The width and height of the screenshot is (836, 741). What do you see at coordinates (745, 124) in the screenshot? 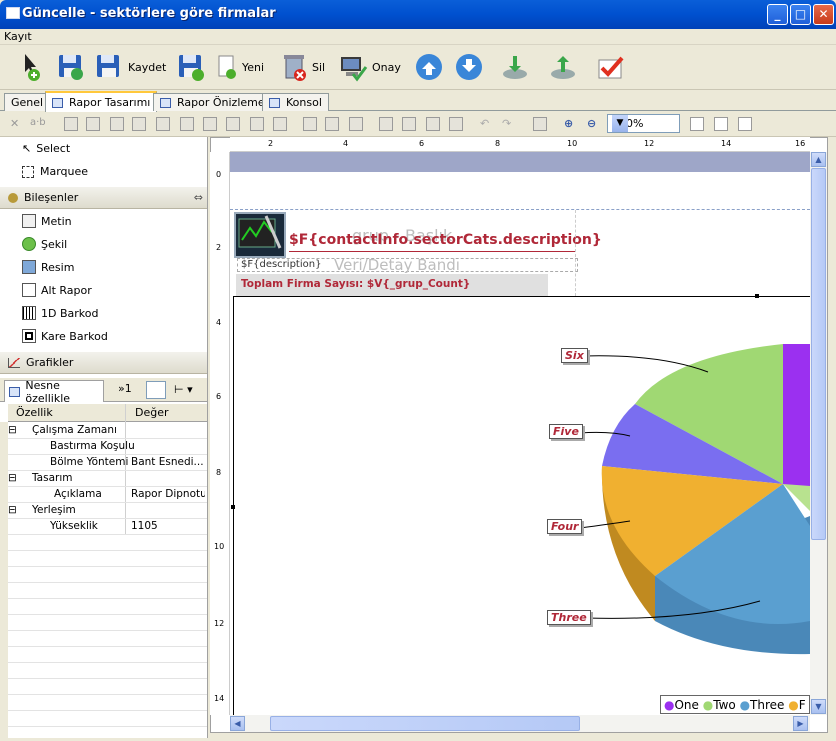
I see `table-grid-icon` at bounding box center [745, 124].